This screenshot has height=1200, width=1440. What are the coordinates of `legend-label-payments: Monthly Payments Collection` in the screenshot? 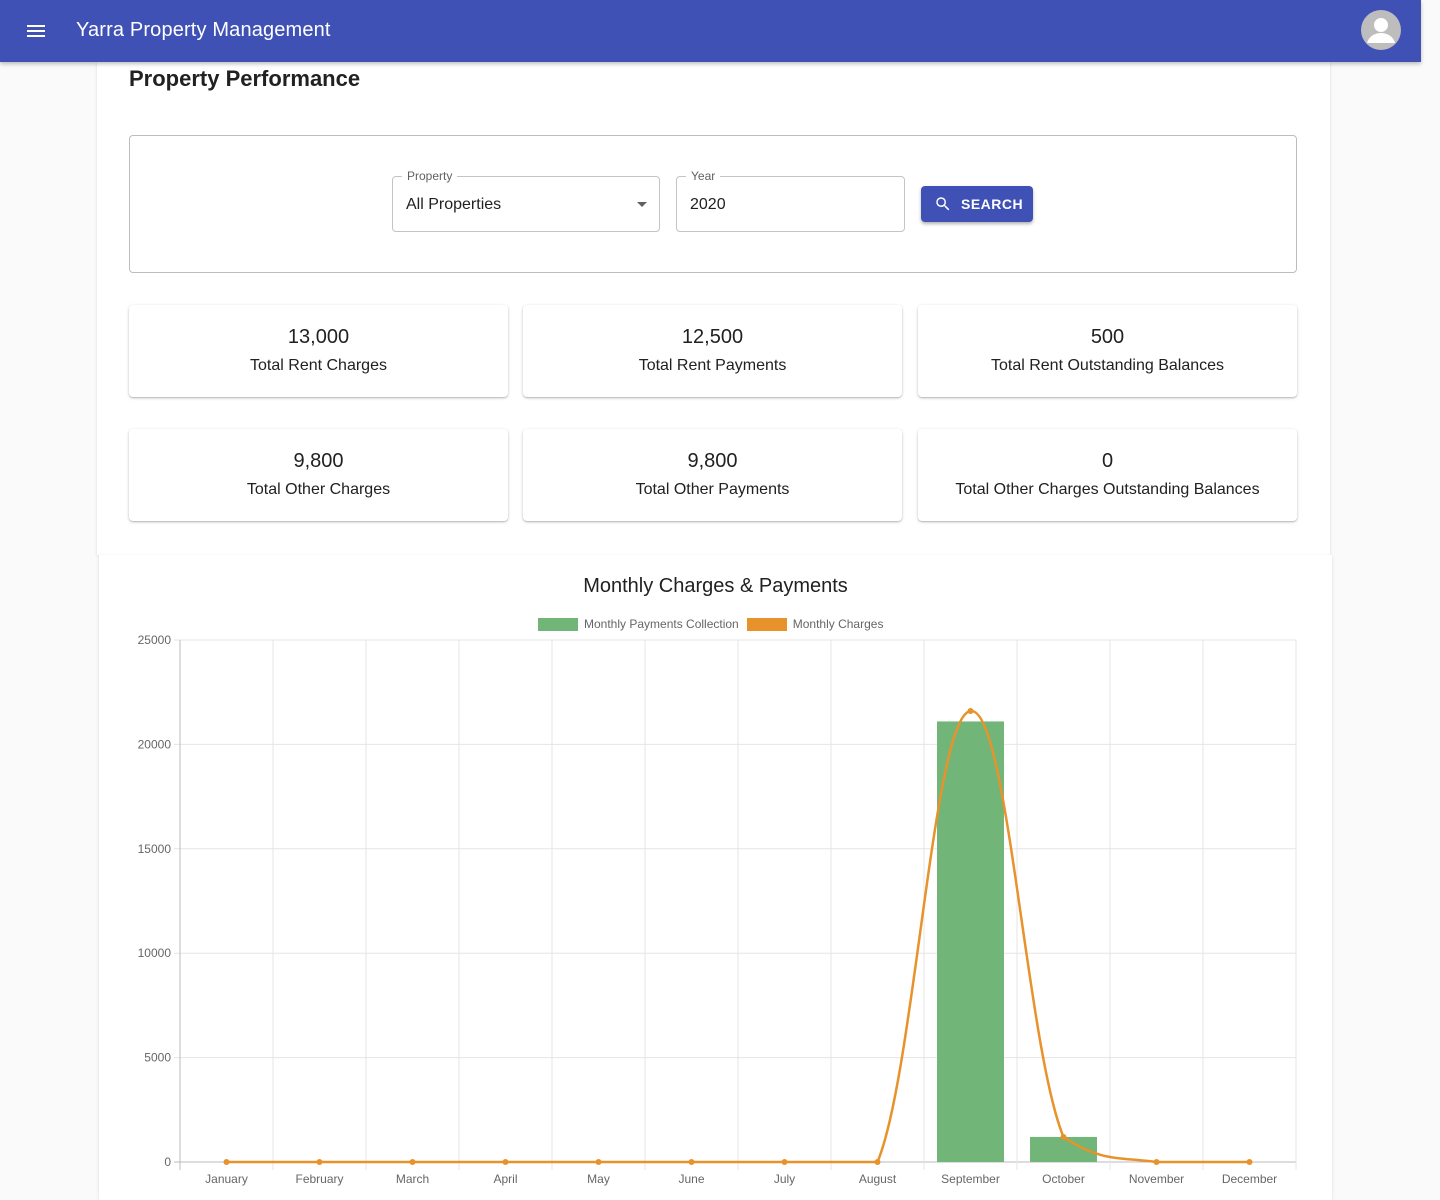 It's located at (661, 624).